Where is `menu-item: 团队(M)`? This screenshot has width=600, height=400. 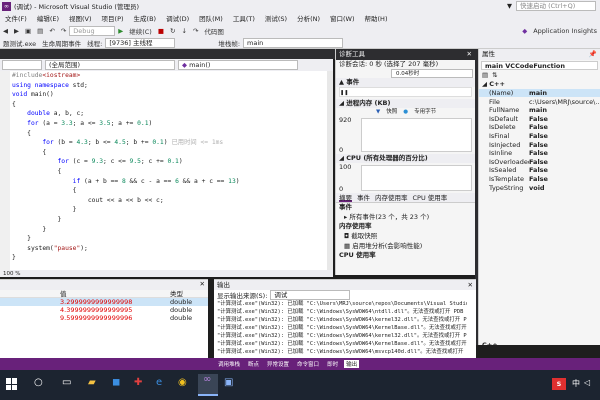 menu-item: 团队(M) is located at coordinates (211, 18).